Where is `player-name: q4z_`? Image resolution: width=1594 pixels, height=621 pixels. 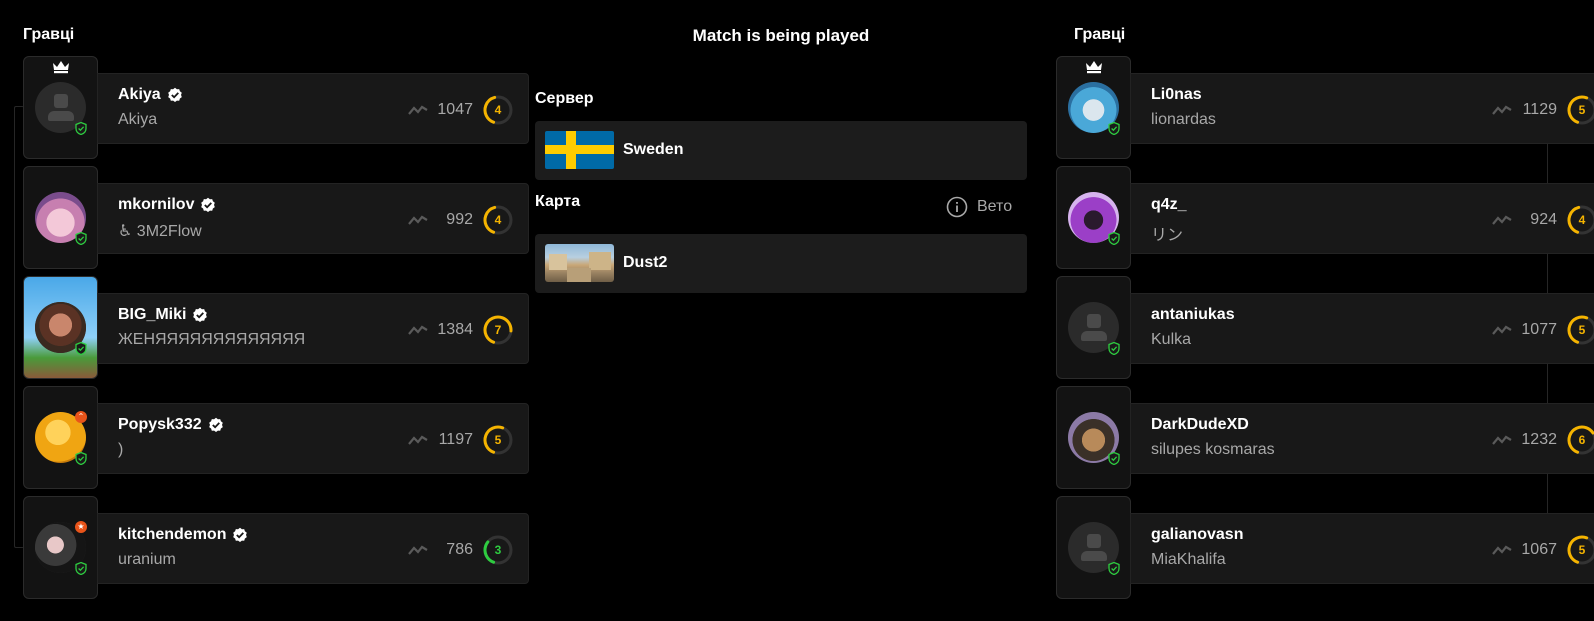
player-name: q4z_ is located at coordinates (1169, 205).